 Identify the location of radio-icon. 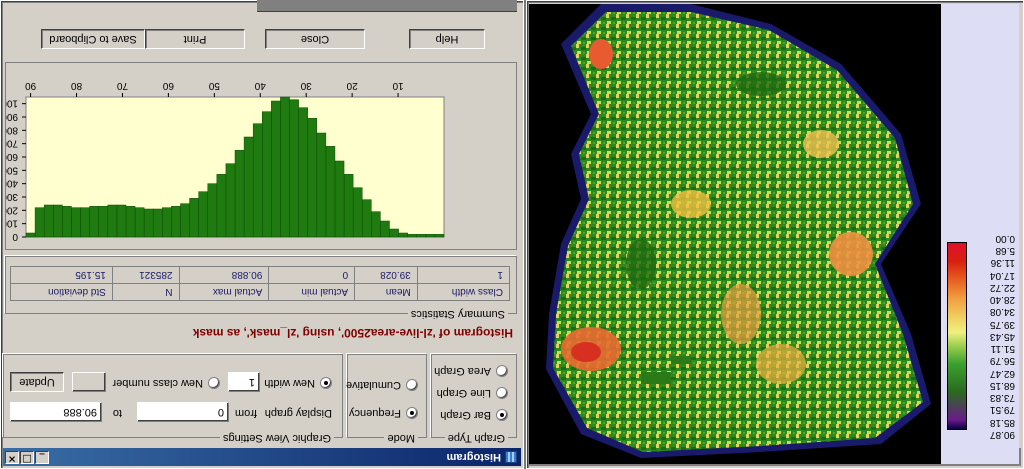
(214, 383).